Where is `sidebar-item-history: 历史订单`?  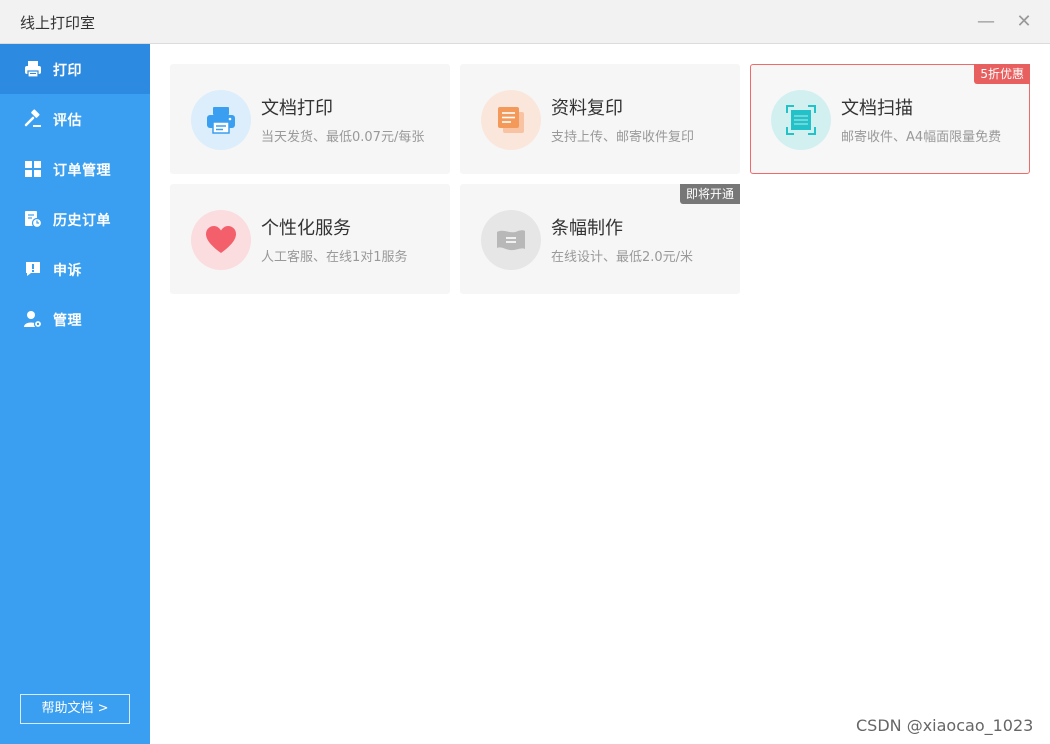 sidebar-item-history: 历史订单 is located at coordinates (75, 219).